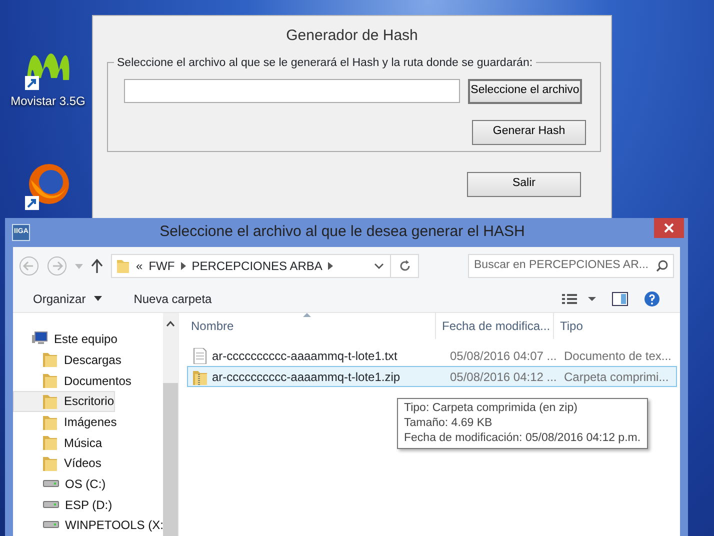 The image size is (714, 536). I want to click on nav-item: ESP (D:), so click(63, 504).